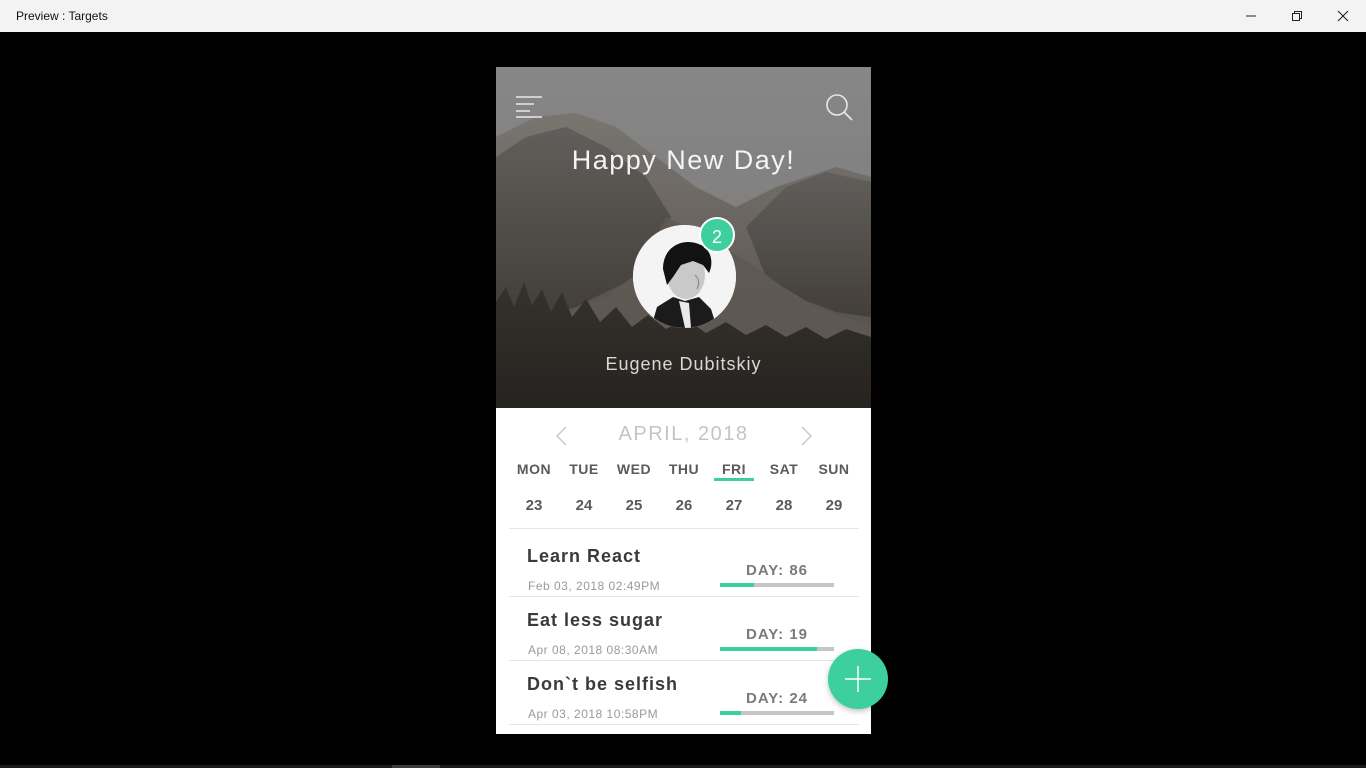  I want to click on restore-icon, so click(1297, 16).